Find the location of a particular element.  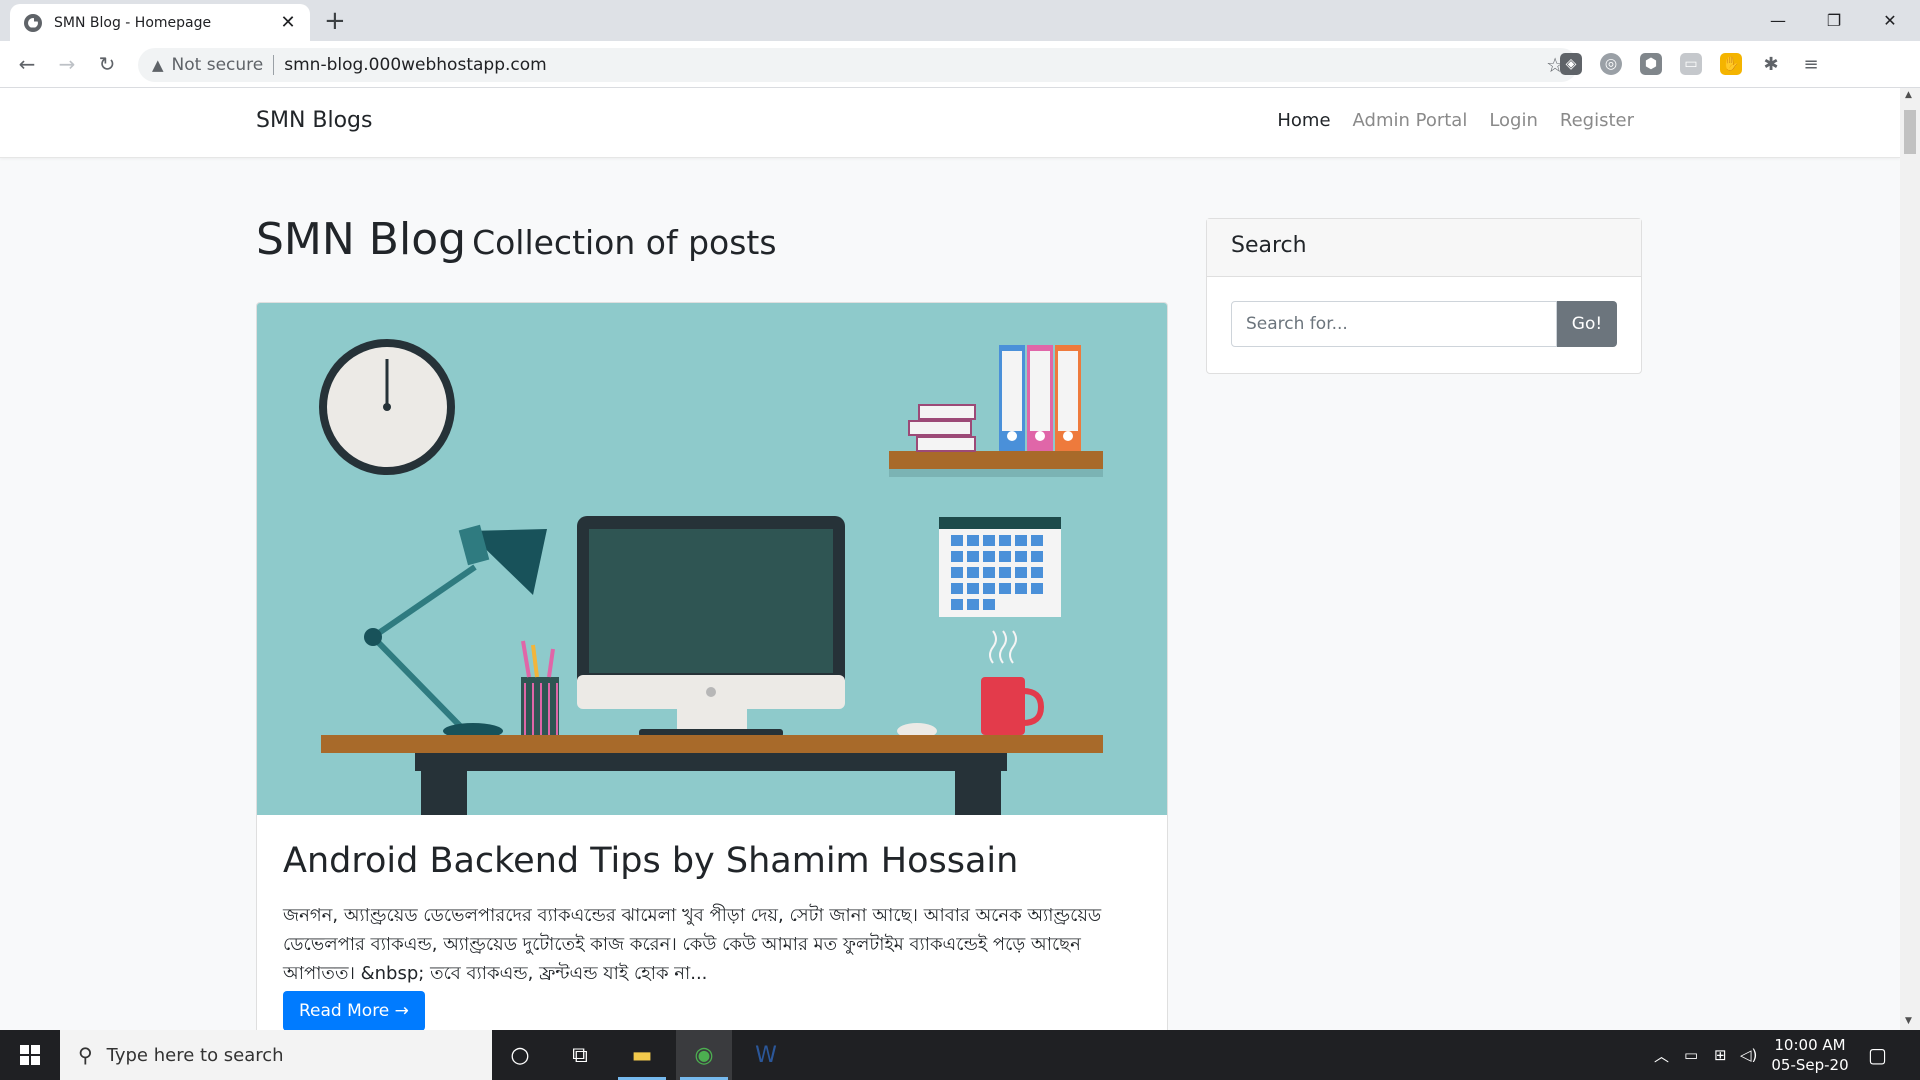

forward-button: → is located at coordinates (67, 64).